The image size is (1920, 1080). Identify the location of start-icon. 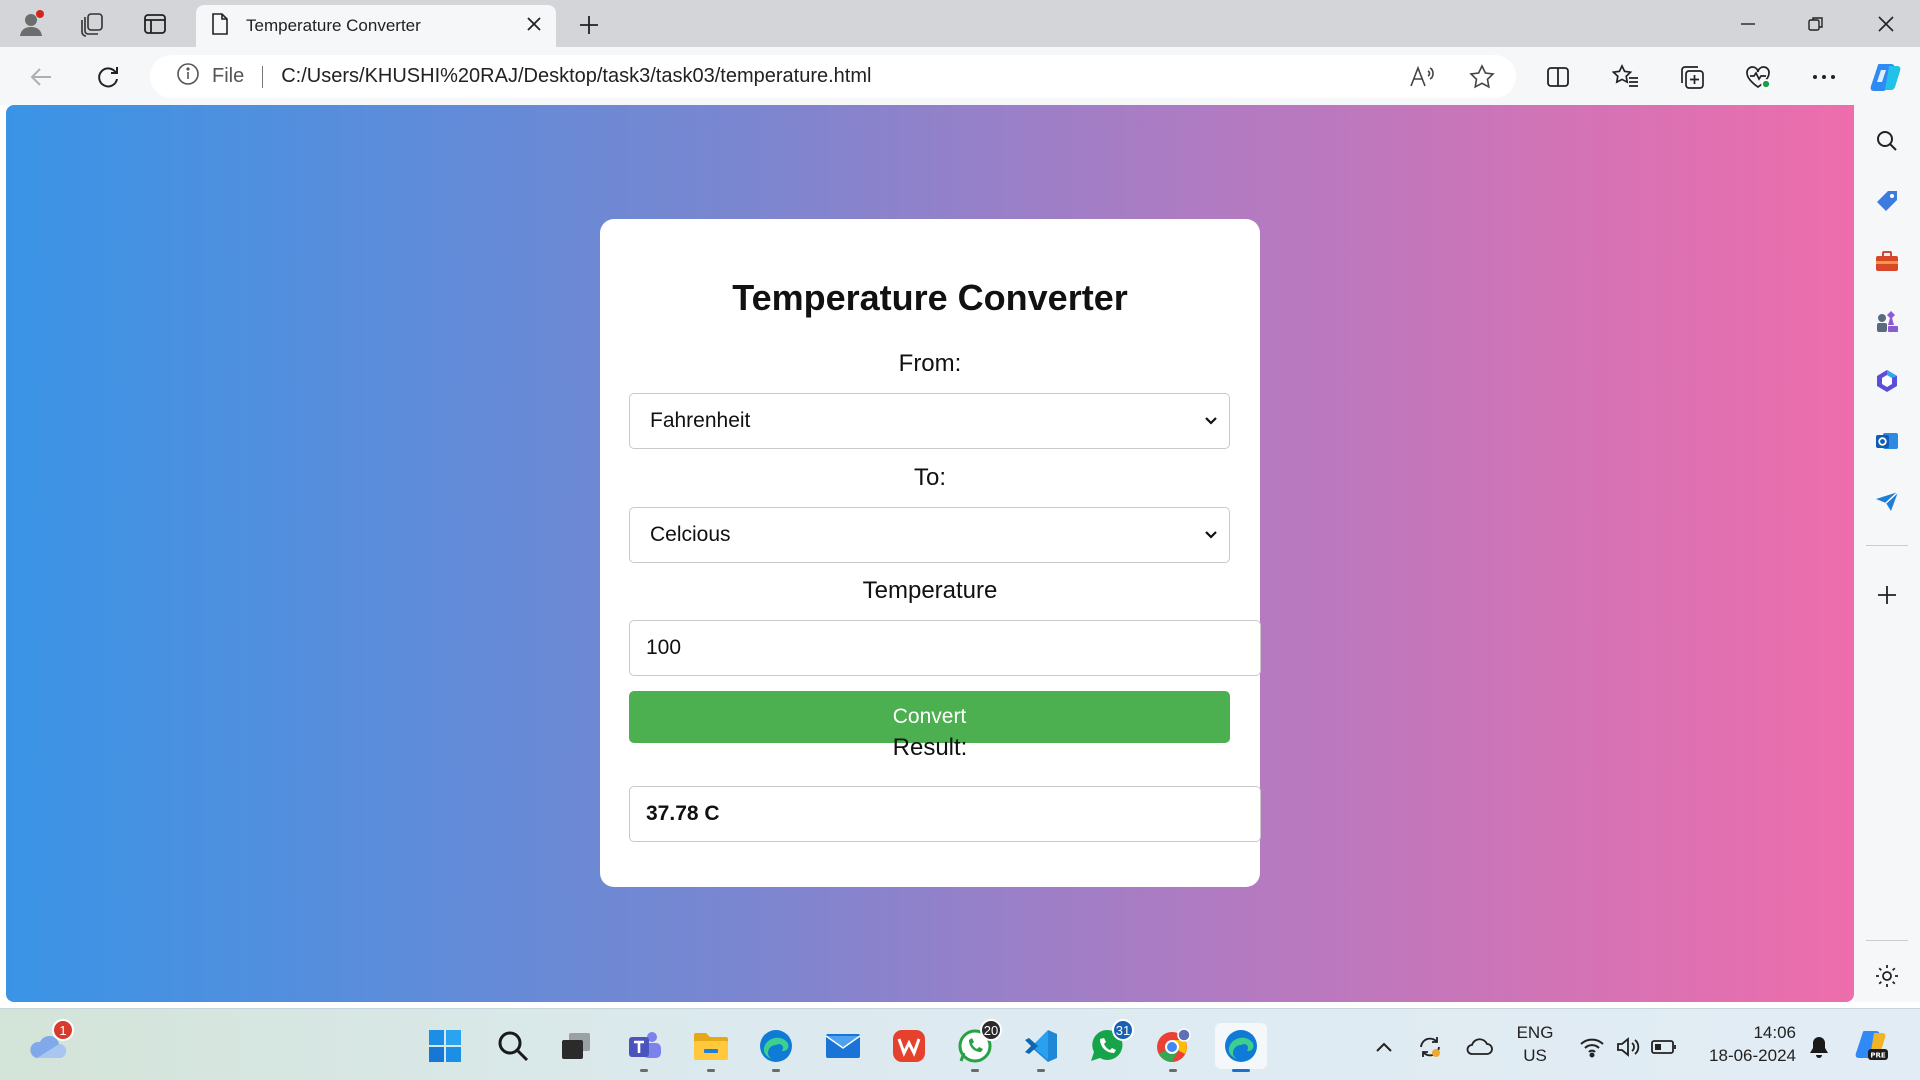
(445, 1046).